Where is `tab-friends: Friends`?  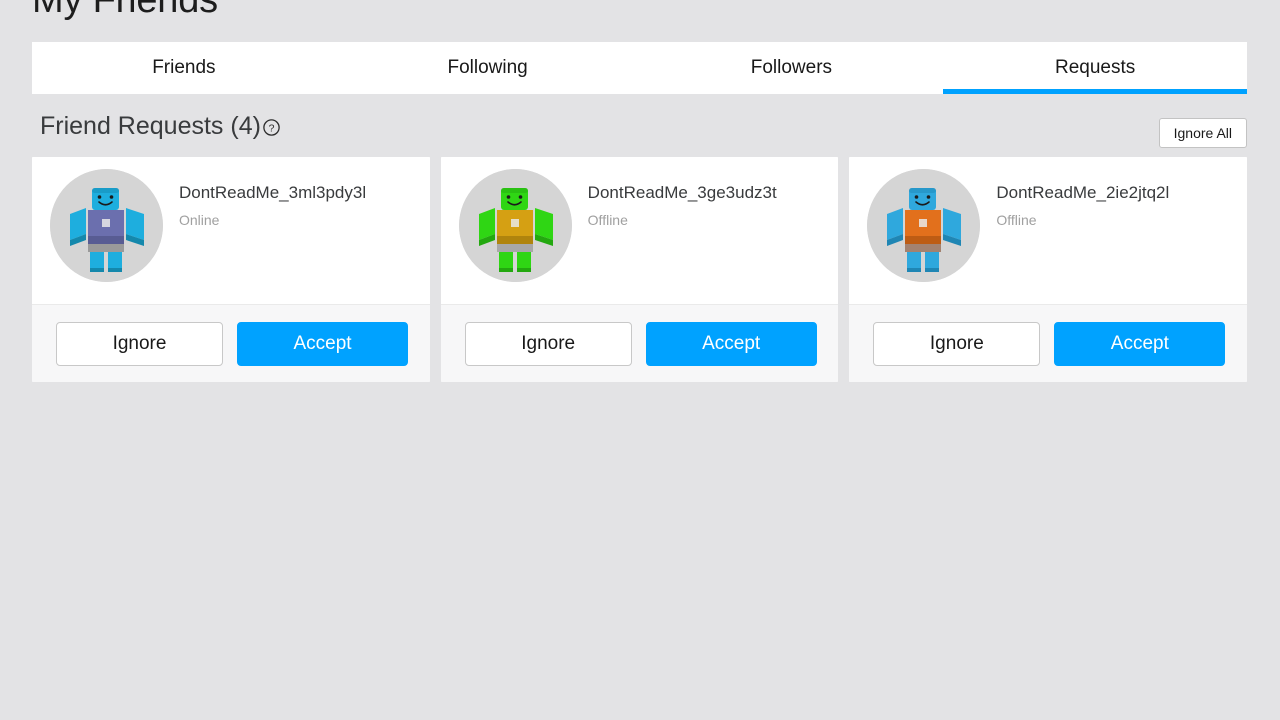 tab-friends: Friends is located at coordinates (184, 68).